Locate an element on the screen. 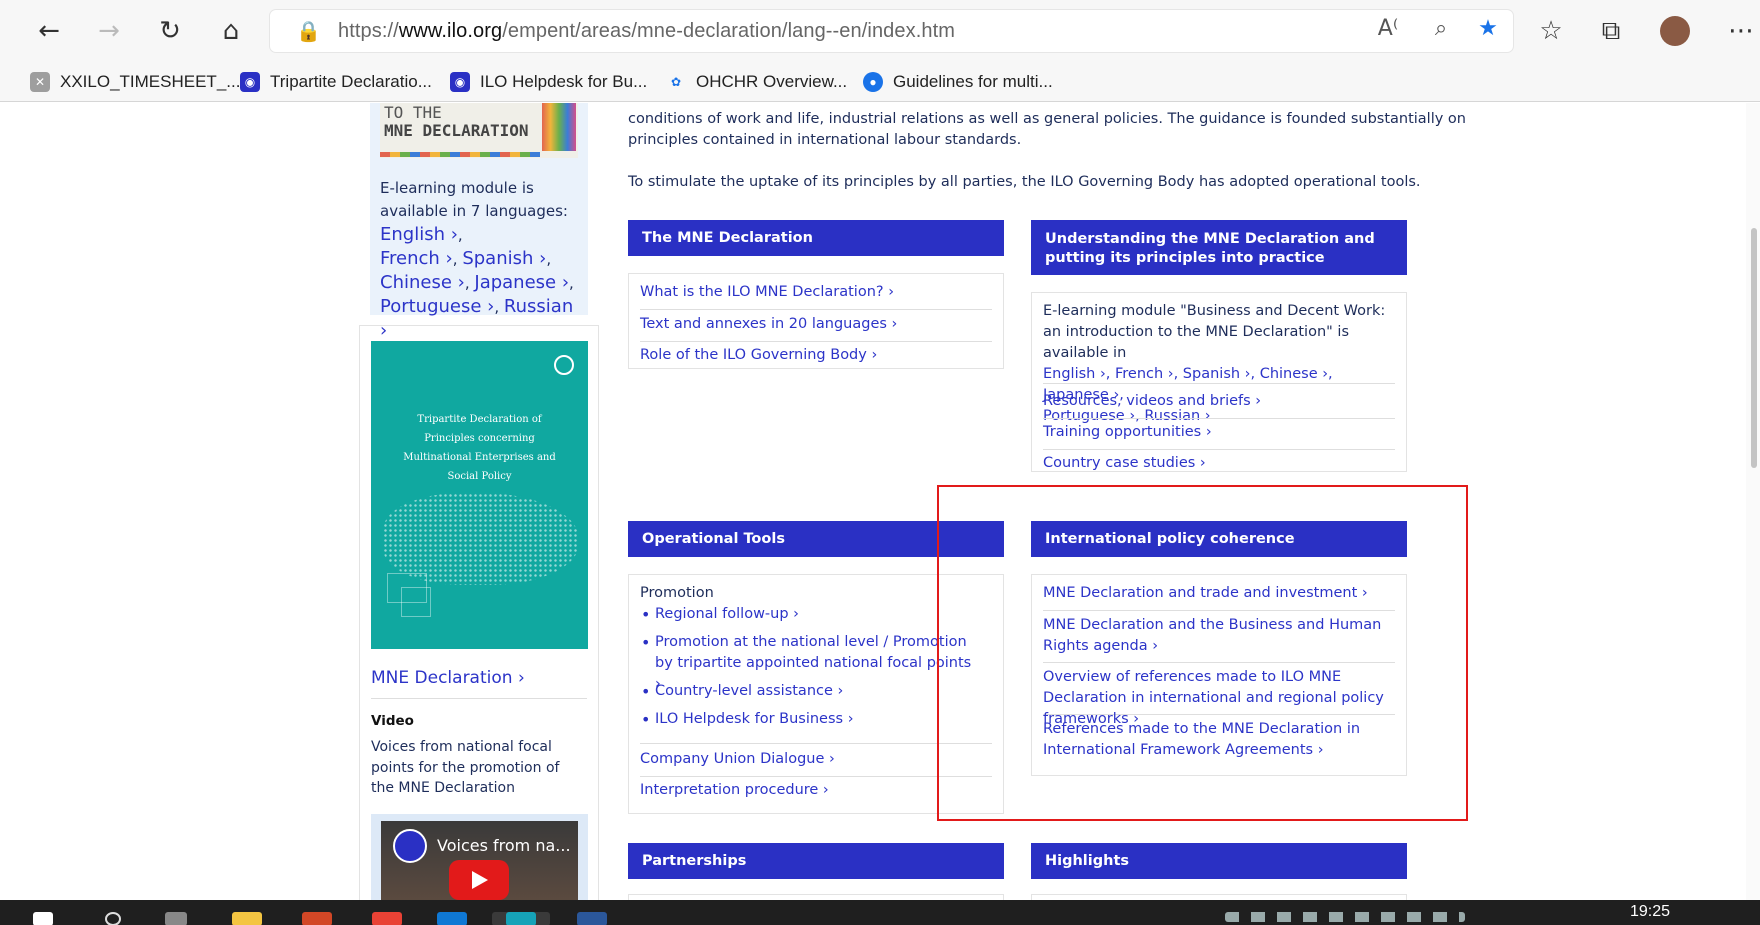 This screenshot has height=925, width=1760. powerpoint-icon is located at coordinates (317, 918).